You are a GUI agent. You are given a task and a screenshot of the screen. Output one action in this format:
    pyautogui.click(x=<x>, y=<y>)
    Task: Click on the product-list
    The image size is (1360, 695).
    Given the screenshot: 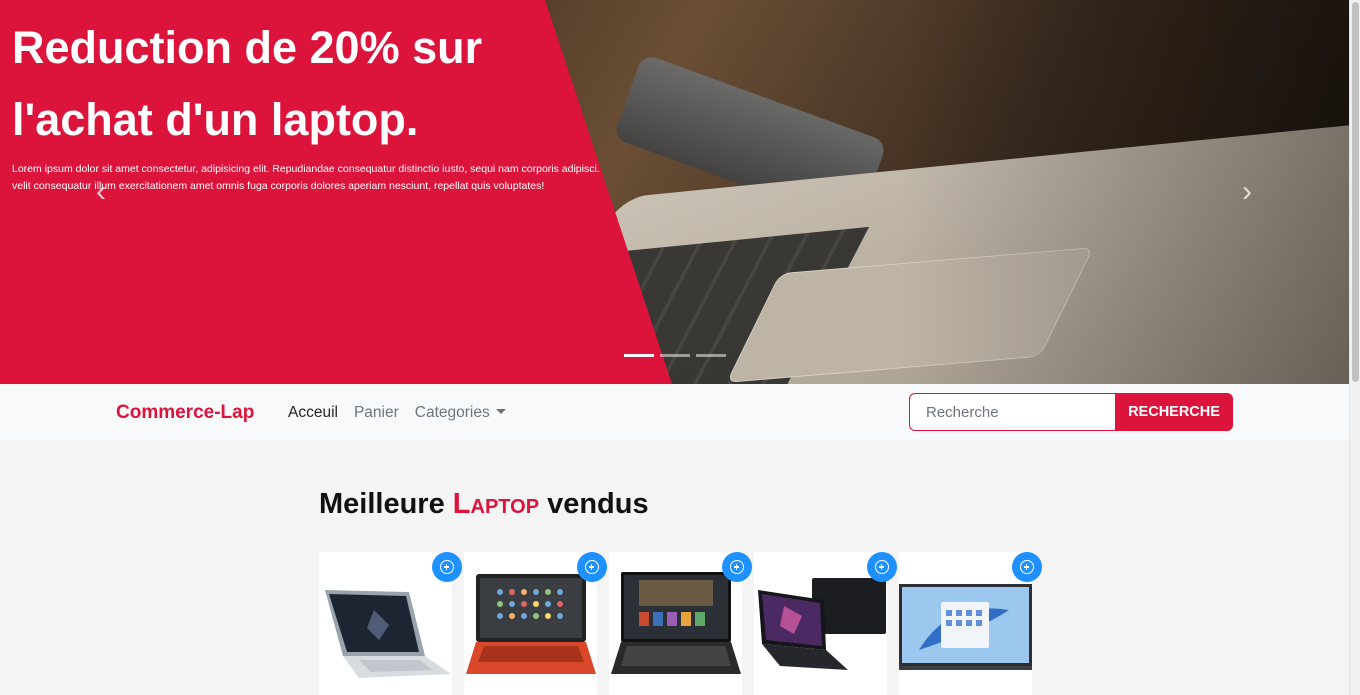 What is the action you would take?
    pyautogui.click(x=680, y=623)
    